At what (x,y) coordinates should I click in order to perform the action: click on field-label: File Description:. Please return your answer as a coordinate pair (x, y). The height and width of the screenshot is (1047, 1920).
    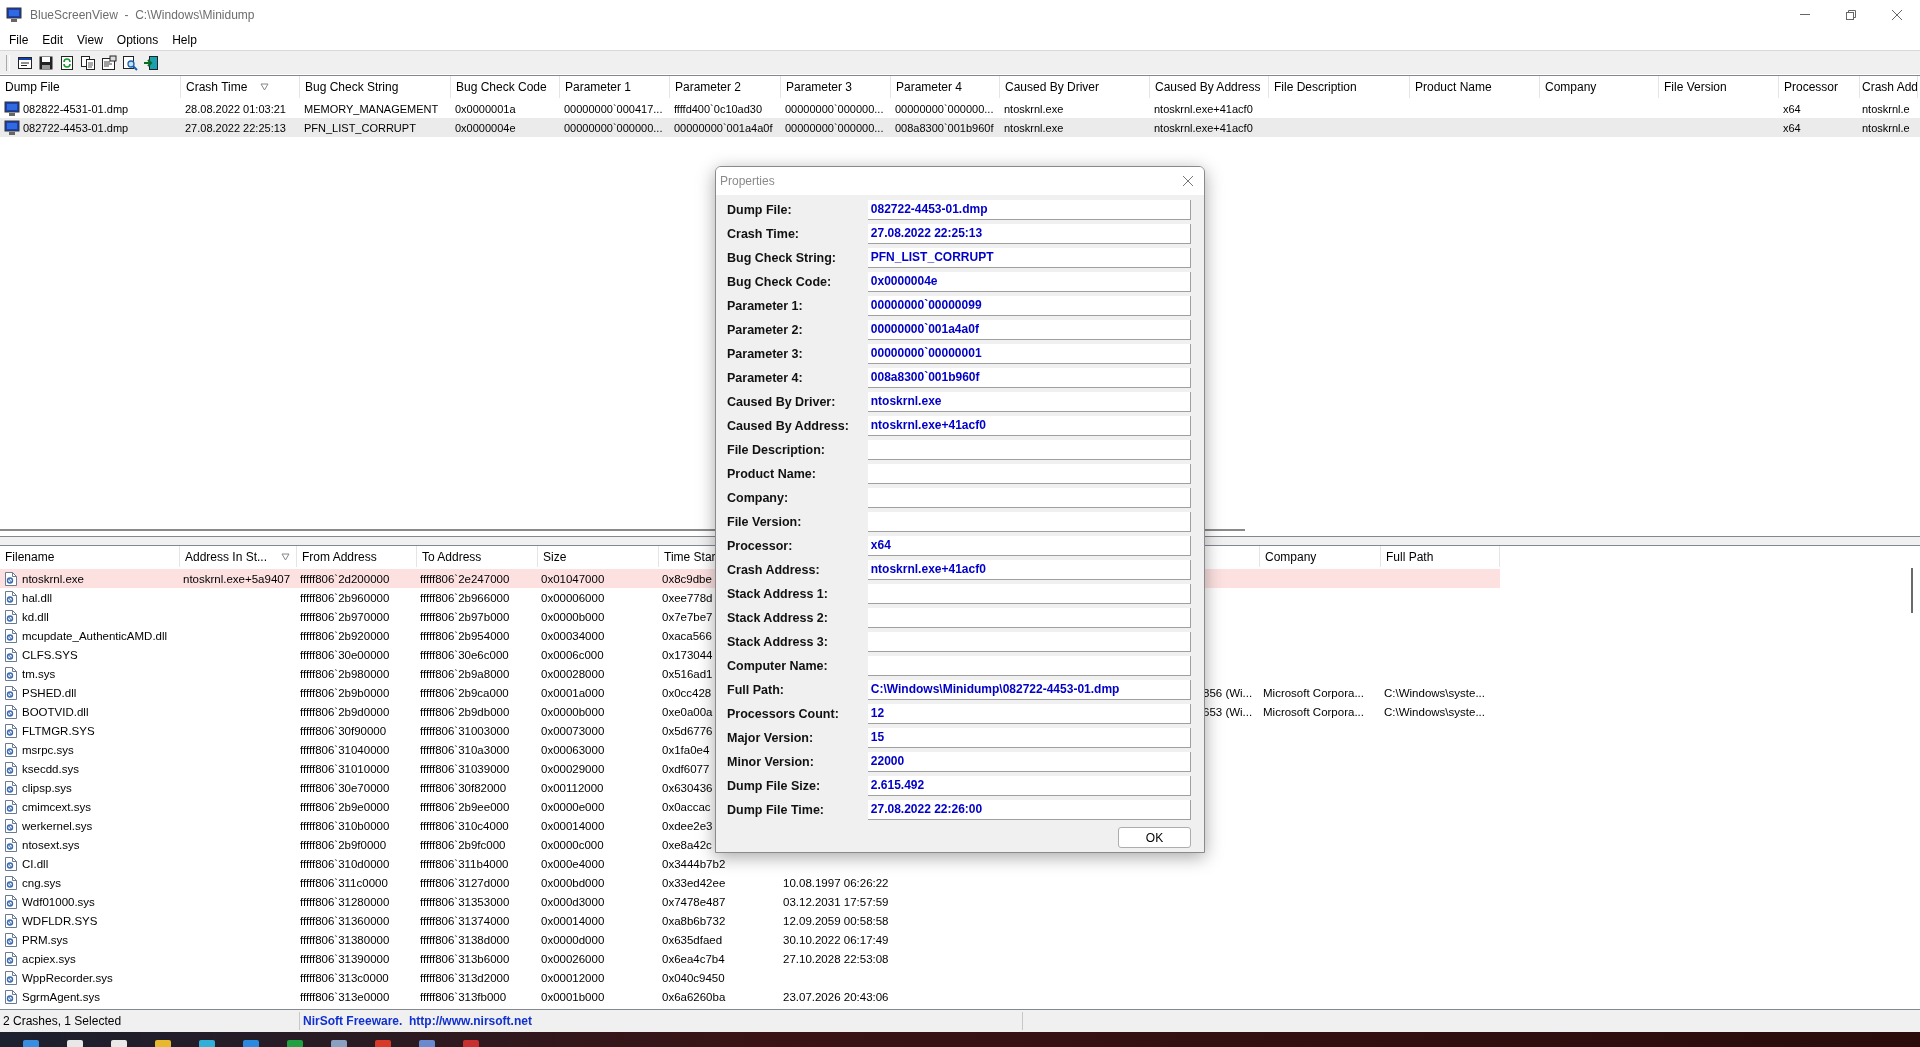
    Looking at the image, I should click on (776, 450).